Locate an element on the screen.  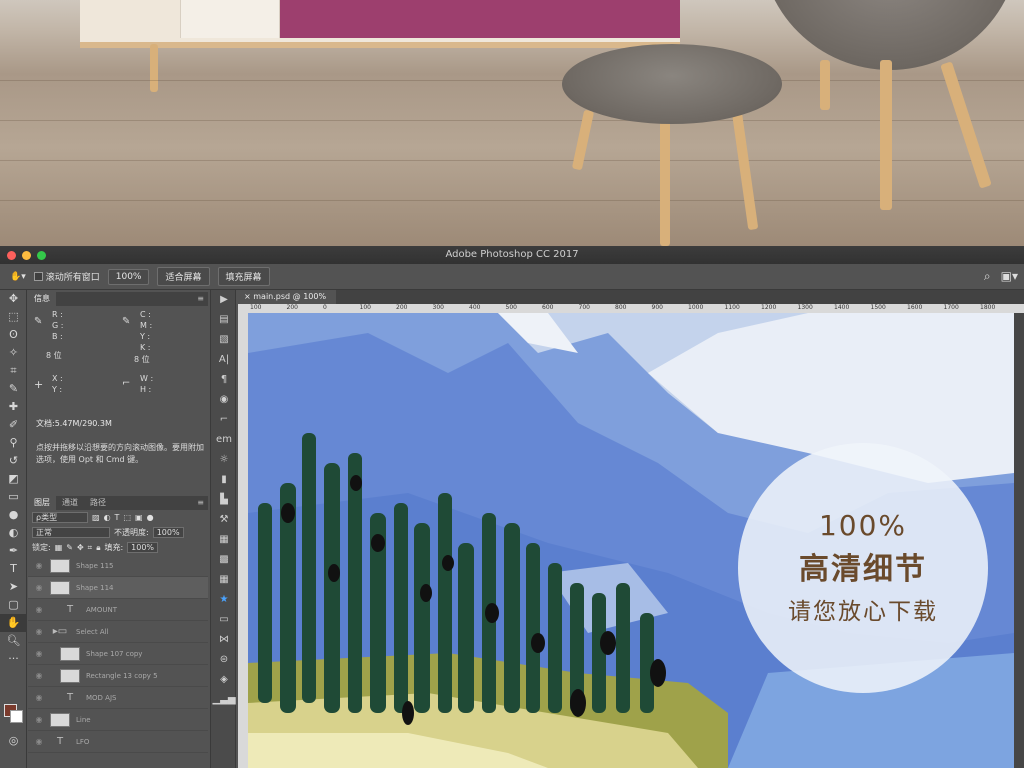
quick-mask-icon: ◎ is located at coordinates (13, 741).